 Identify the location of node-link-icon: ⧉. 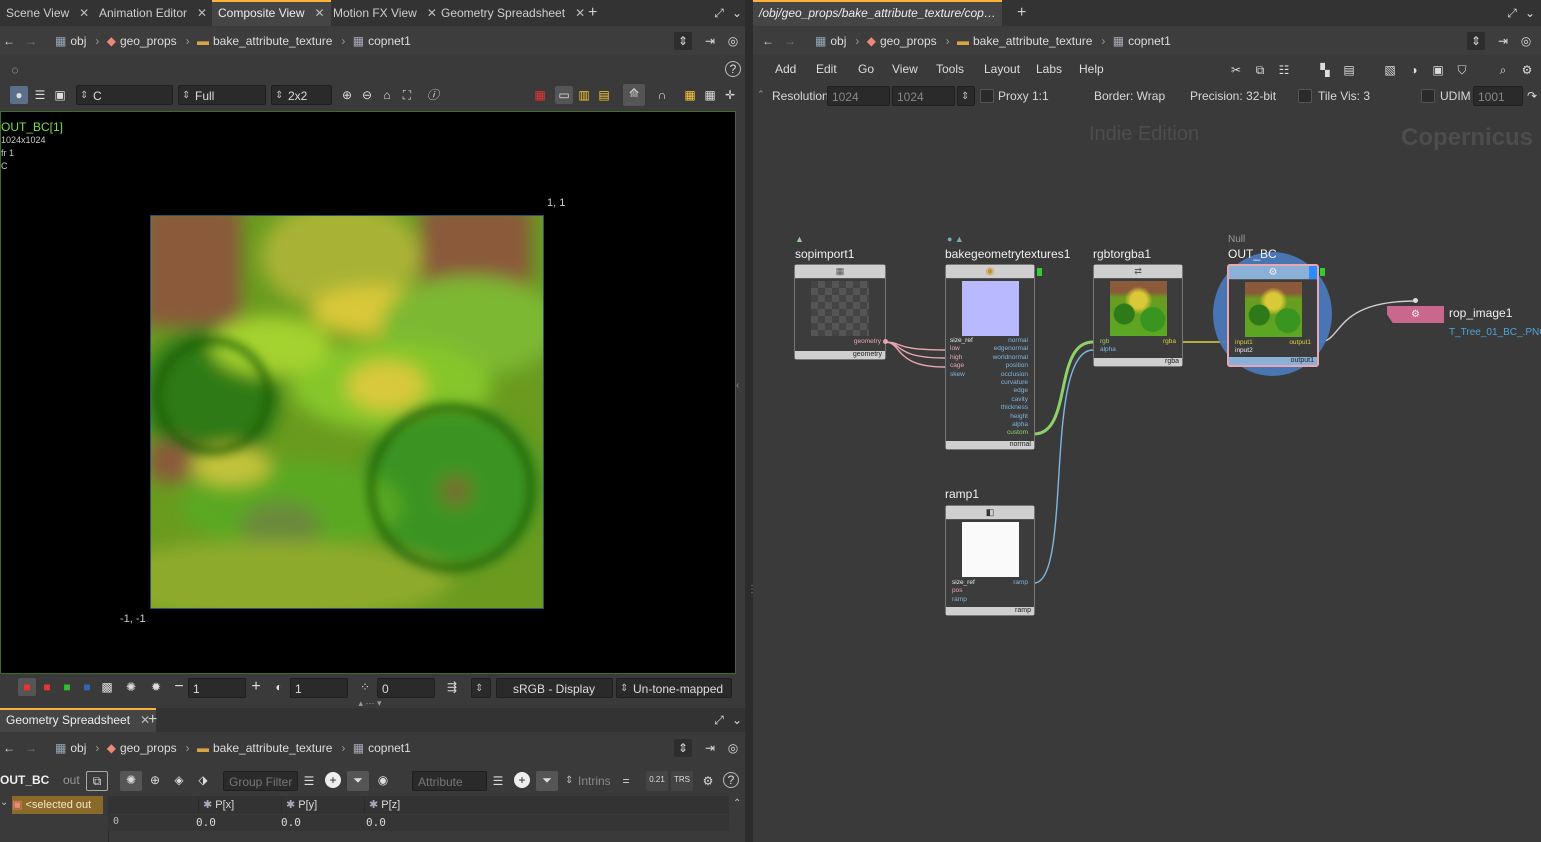
(97, 781).